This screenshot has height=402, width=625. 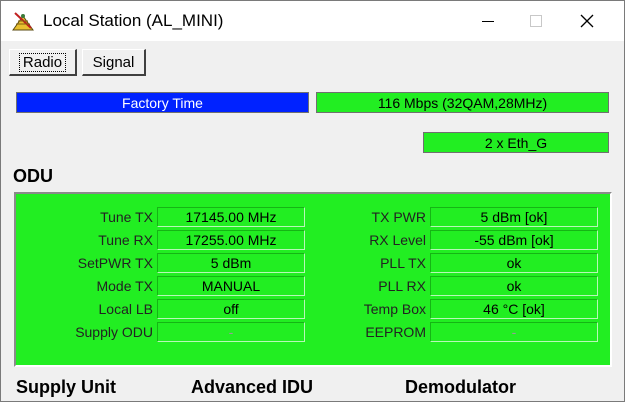 What do you see at coordinates (231, 309) in the screenshot?
I see `local-lb-value: off` at bounding box center [231, 309].